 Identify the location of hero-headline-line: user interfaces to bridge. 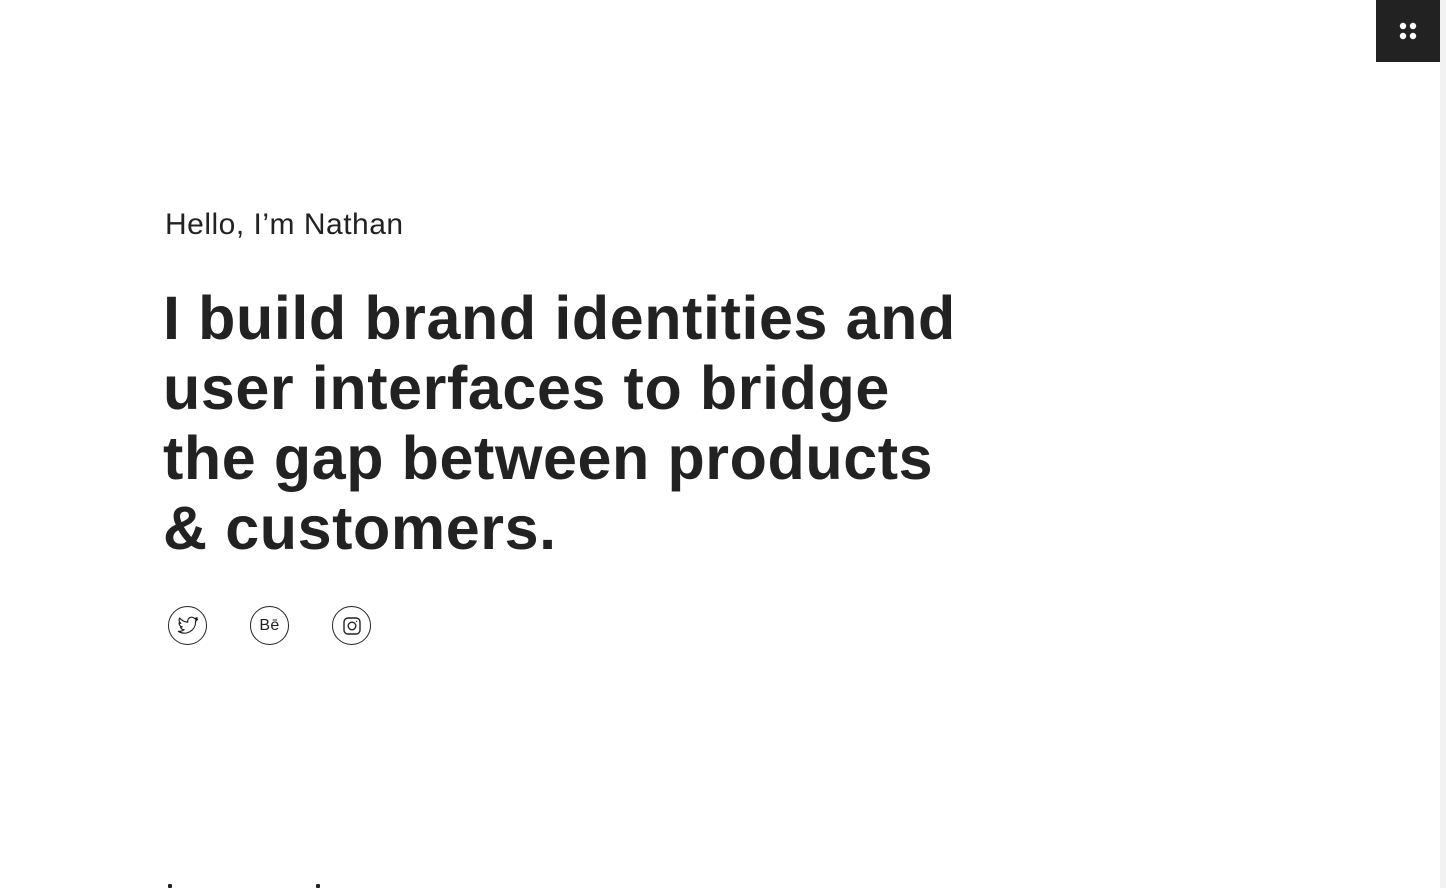
(526, 388).